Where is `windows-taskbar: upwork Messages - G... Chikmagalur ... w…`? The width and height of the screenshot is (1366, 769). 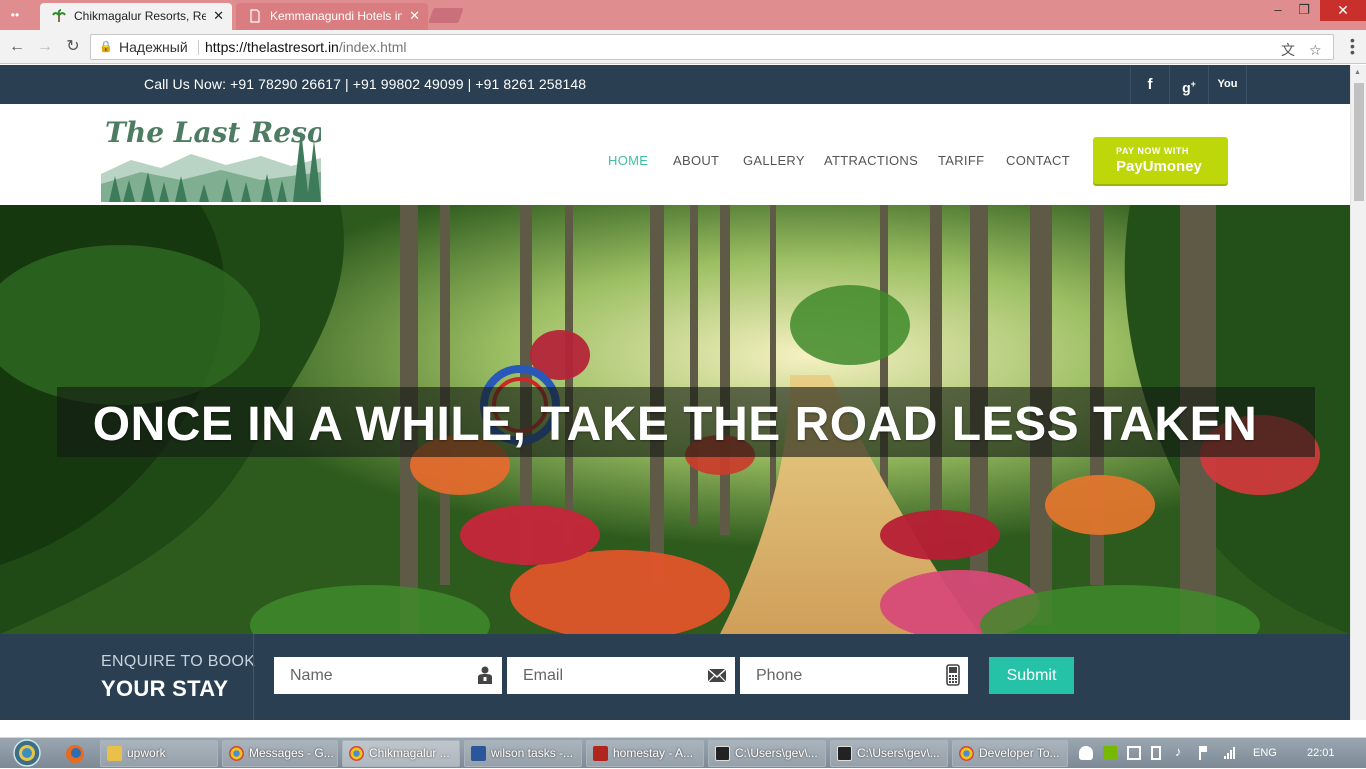 windows-taskbar: upwork Messages - G... Chikmagalur ... w… is located at coordinates (683, 752).